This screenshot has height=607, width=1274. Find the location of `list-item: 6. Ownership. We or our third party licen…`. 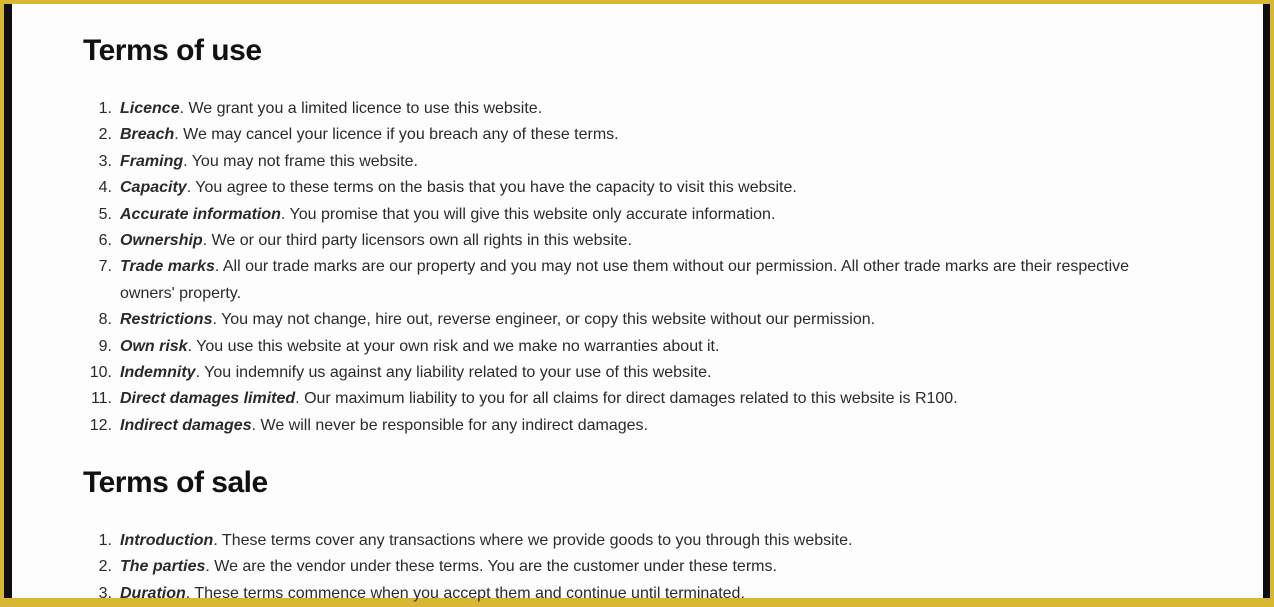

list-item: 6. Ownership. We or our third party licen… is located at coordinates (605, 241).